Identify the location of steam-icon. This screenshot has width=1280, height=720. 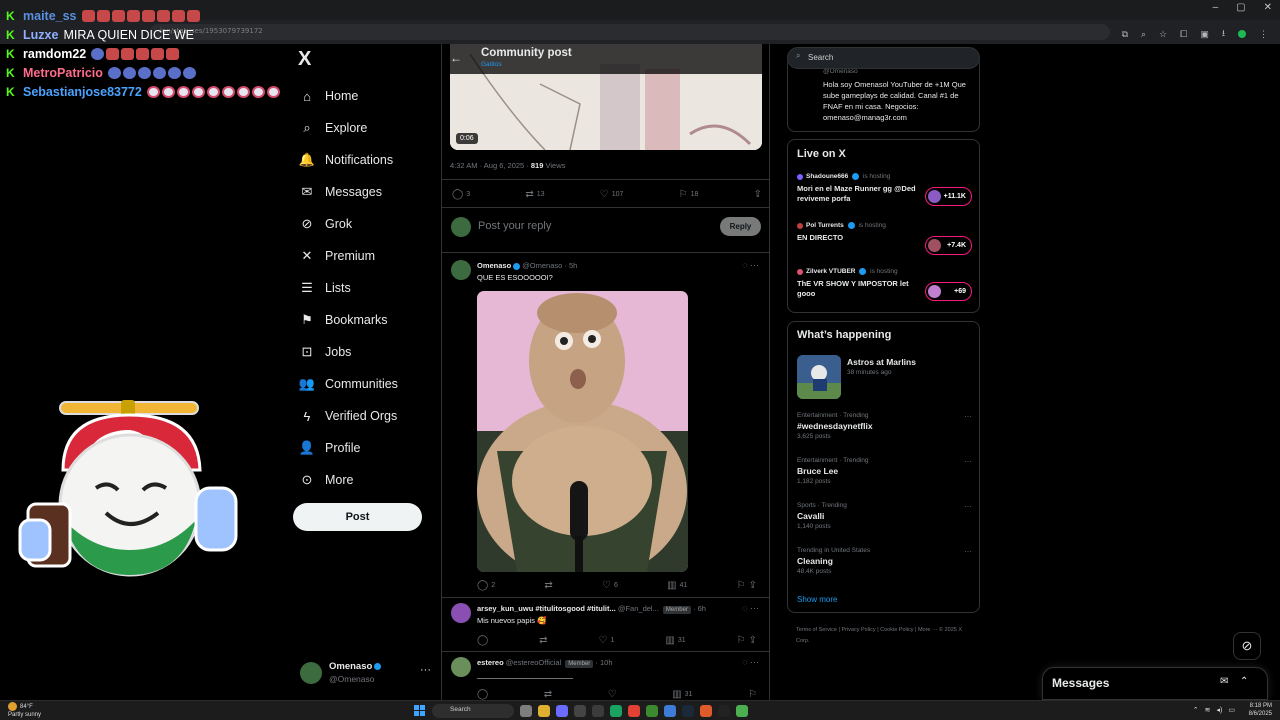
(688, 711).